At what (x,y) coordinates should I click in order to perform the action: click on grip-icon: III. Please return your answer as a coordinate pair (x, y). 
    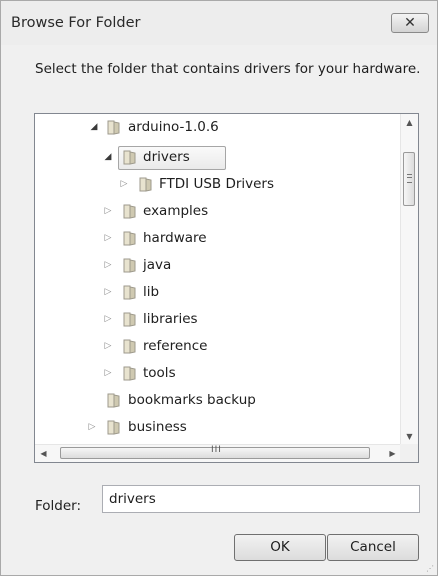
    Looking at the image, I should click on (216, 450).